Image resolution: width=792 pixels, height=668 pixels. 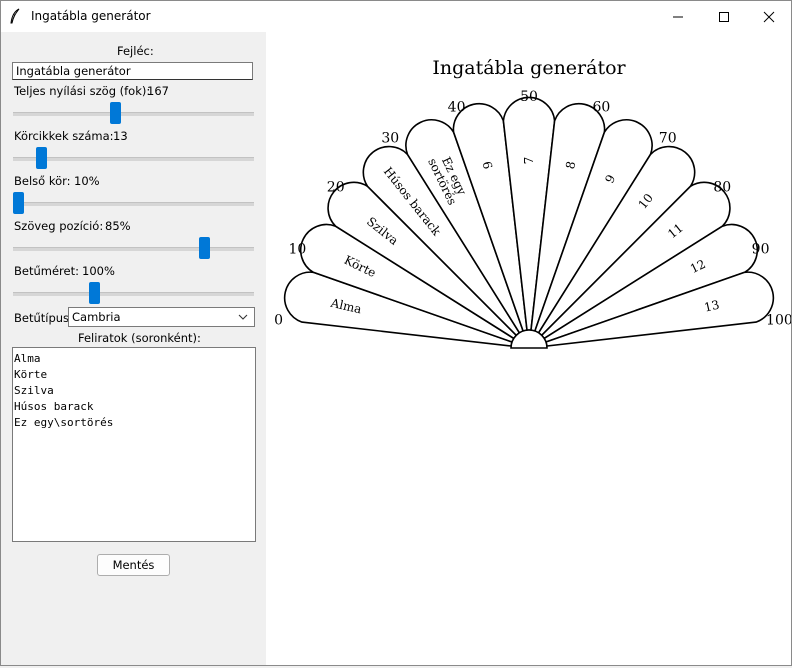 I want to click on minimize-icon, so click(x=678, y=16).